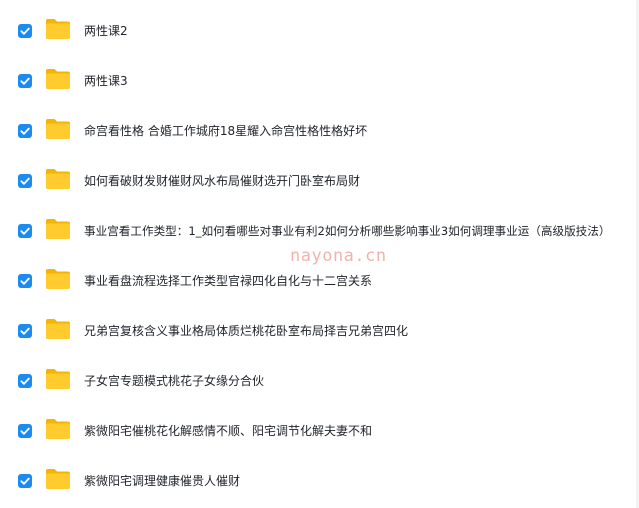 The image size is (639, 508). Describe the element at coordinates (246, 331) in the screenshot. I see `file-name: 兄弟宫复核含义事业格局体质烂桃花卧室布局择吉兄弟宫四化` at that location.